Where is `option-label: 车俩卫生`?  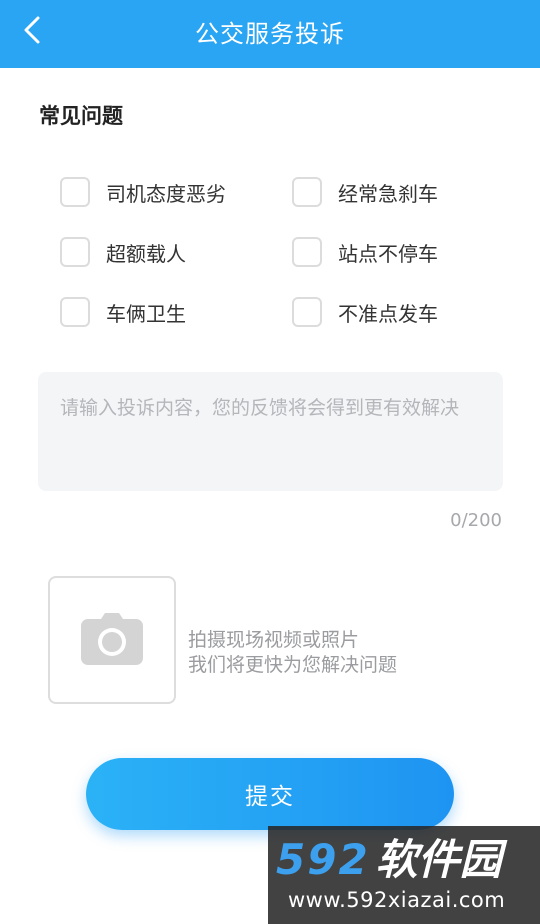
option-label: 车俩卫生 is located at coordinates (146, 313).